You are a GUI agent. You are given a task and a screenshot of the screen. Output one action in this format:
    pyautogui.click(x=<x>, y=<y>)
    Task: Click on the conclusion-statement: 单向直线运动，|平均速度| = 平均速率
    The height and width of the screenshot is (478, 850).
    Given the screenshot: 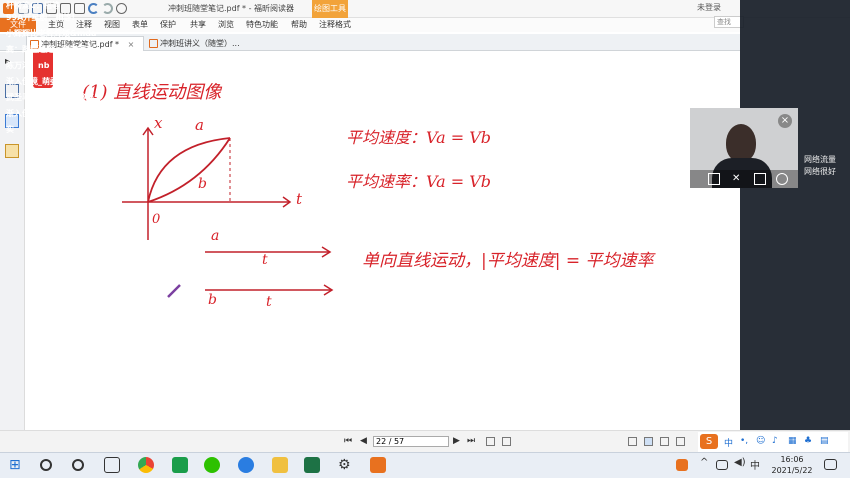 What is the action you would take?
    pyautogui.click(x=508, y=261)
    